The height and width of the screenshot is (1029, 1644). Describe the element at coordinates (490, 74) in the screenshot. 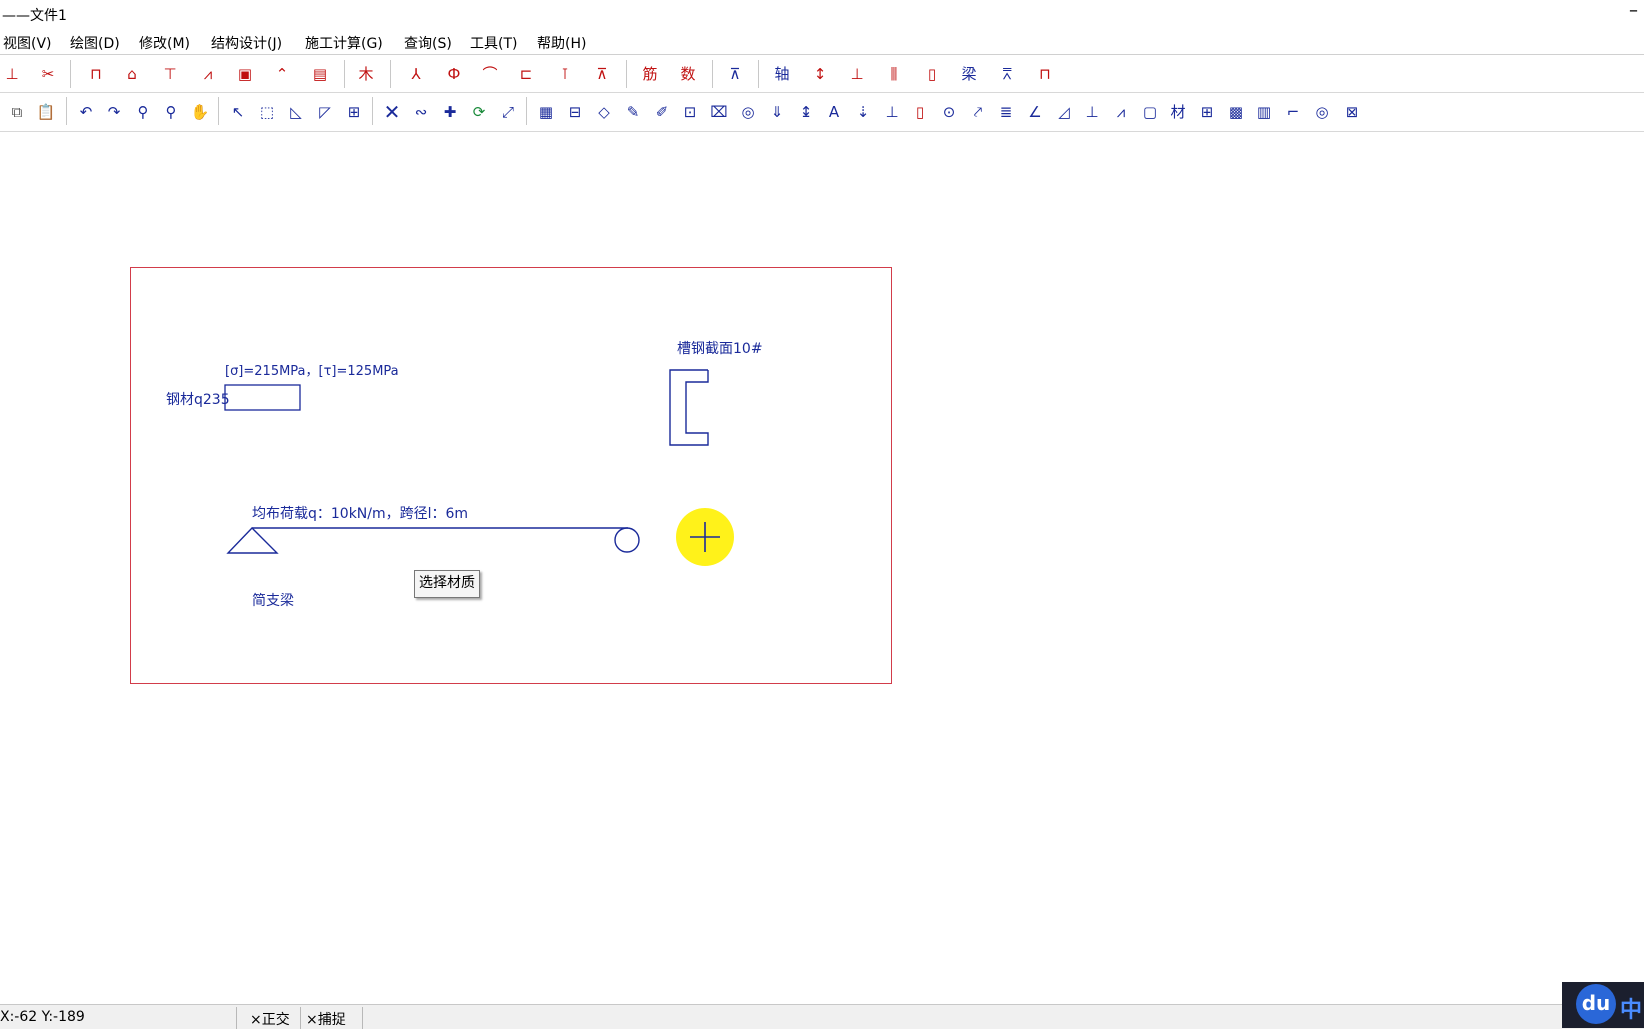

I see `arch-icon: ⌒` at that location.